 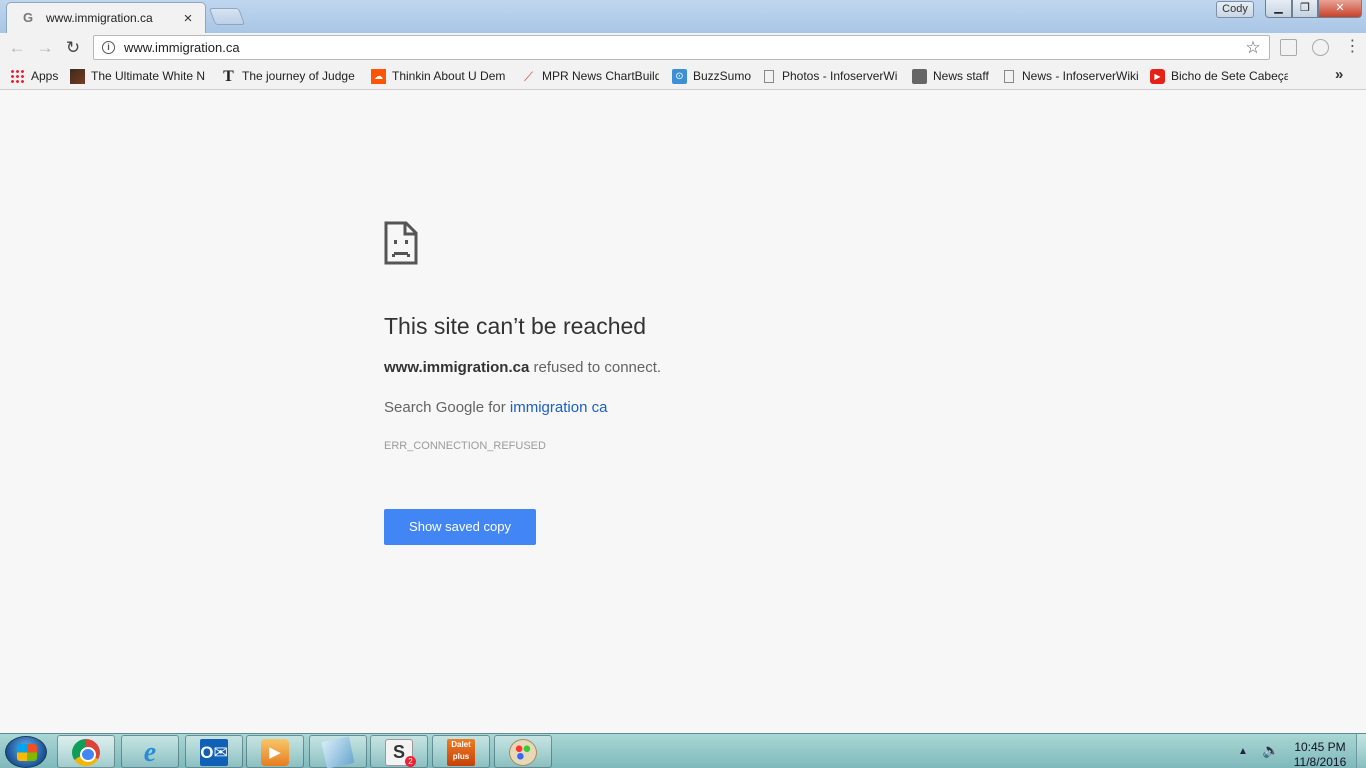 I want to click on browser-toolbar: ← → ↻ i www.immigration.ca ☆ ⋮, so click(x=683, y=47).